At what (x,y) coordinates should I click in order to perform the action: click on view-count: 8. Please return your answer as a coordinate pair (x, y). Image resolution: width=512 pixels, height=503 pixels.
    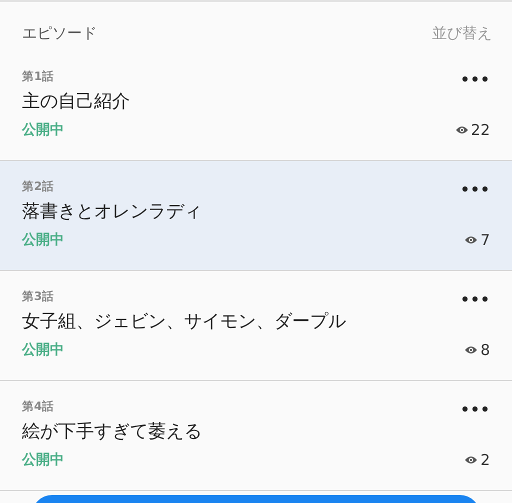
    Looking at the image, I should click on (485, 350).